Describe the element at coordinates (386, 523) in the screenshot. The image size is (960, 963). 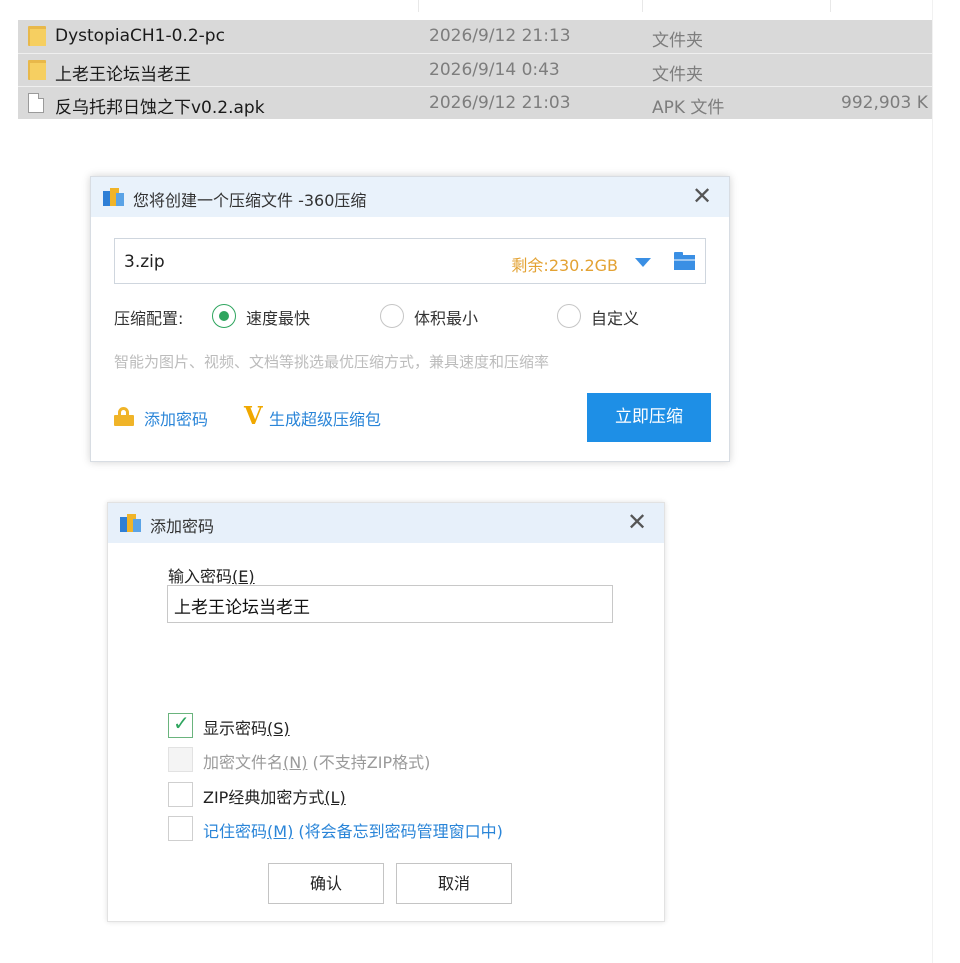
I see `password-dialog-title-bar: 添加密码 ✕` at that location.